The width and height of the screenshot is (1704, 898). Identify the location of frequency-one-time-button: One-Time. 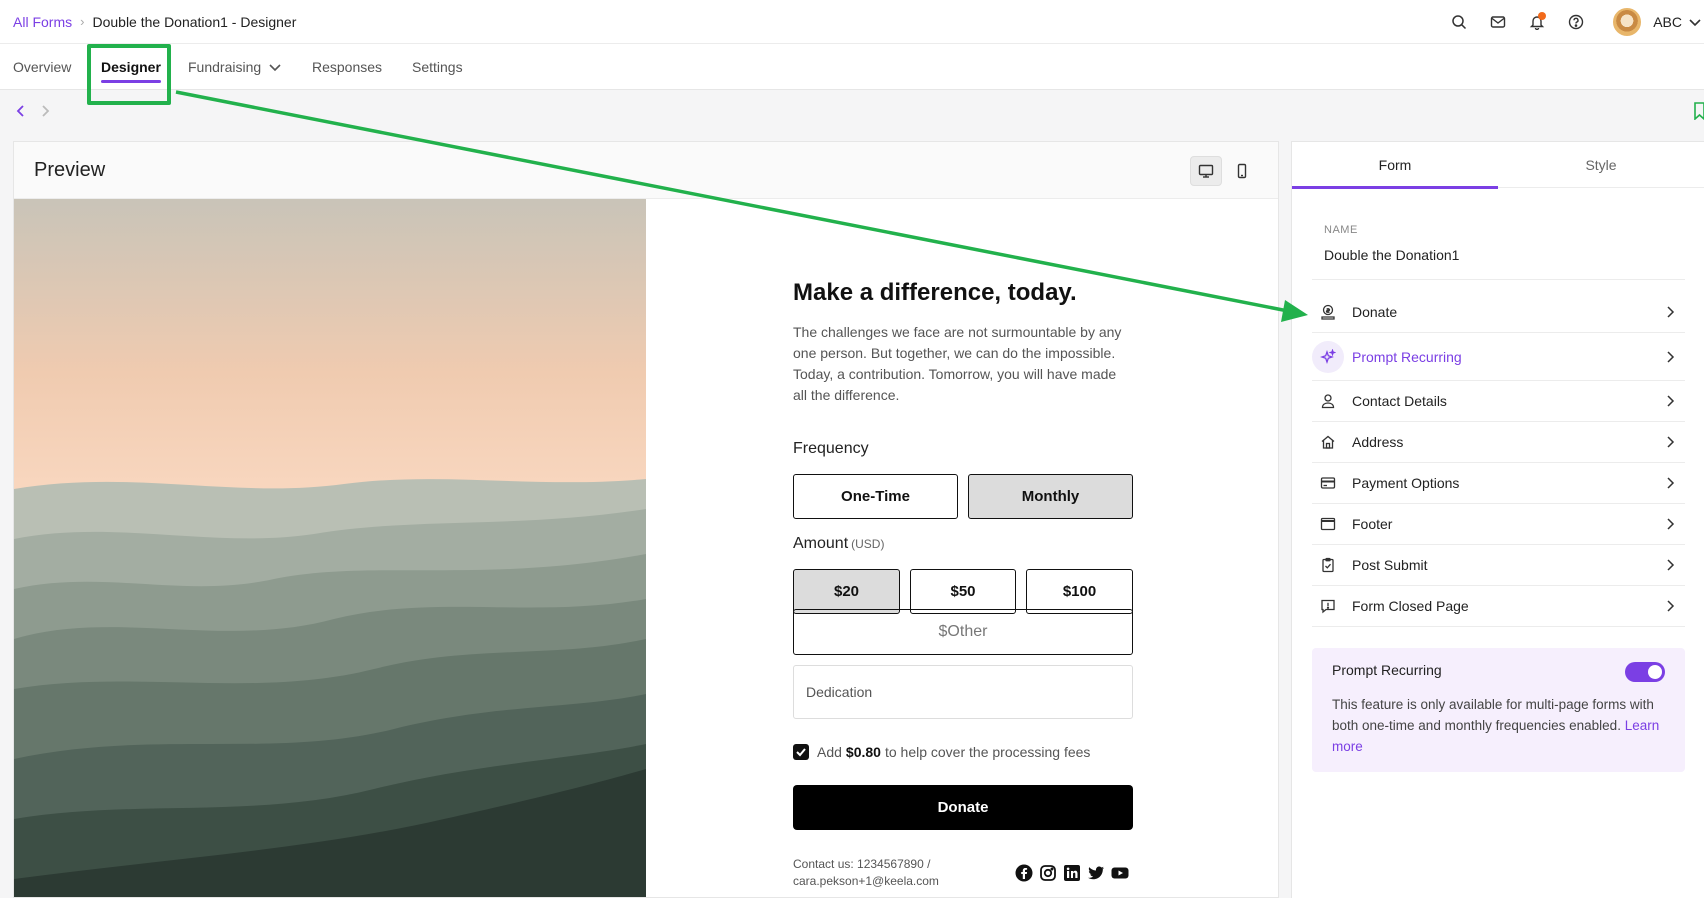
(875, 496).